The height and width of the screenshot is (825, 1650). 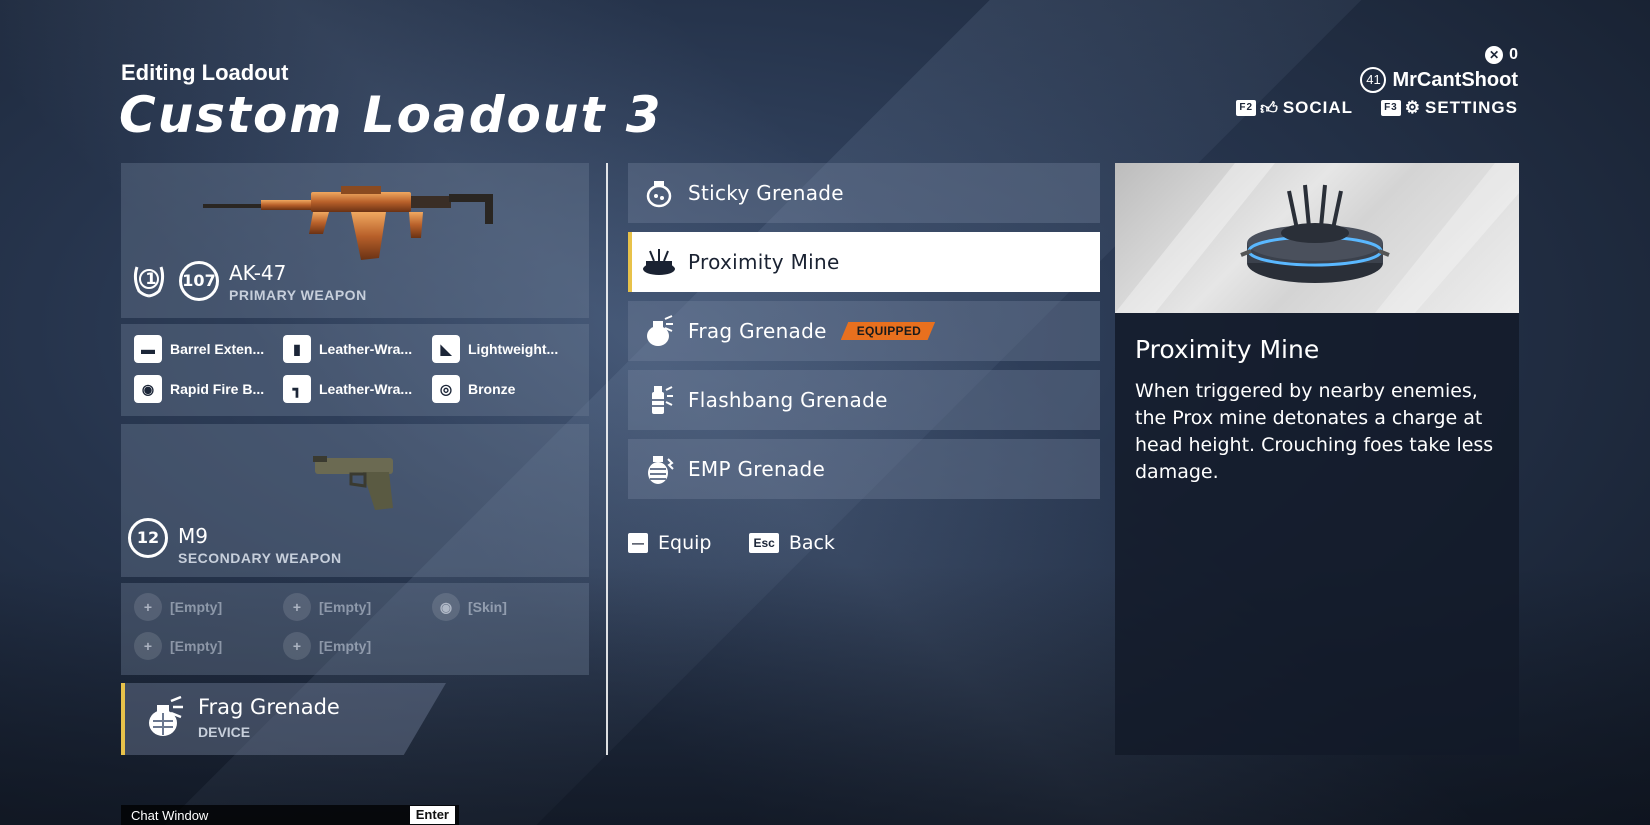 I want to click on page-title: Custom Loadout 3, so click(x=391, y=115).